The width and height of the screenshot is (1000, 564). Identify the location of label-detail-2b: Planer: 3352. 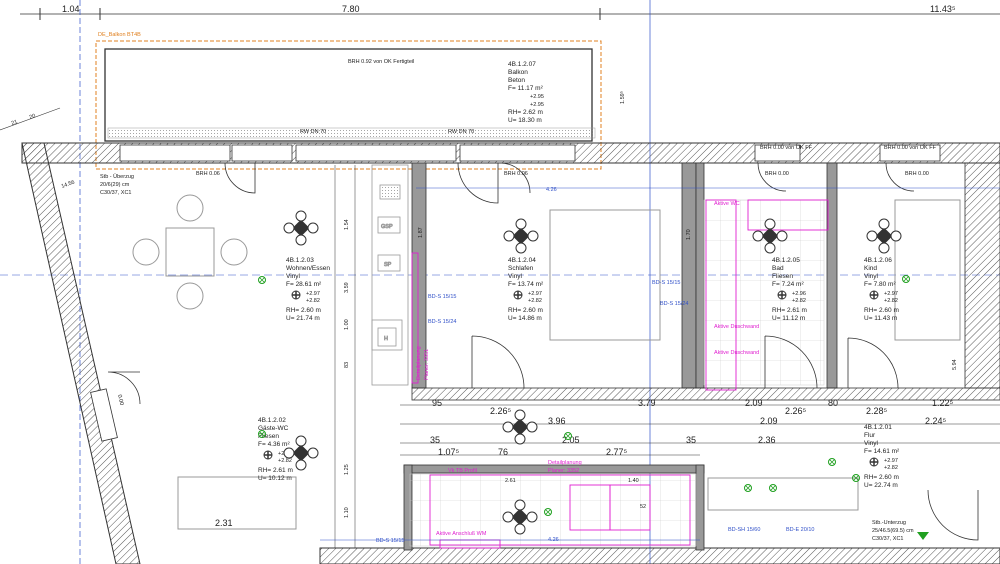
(563, 471).